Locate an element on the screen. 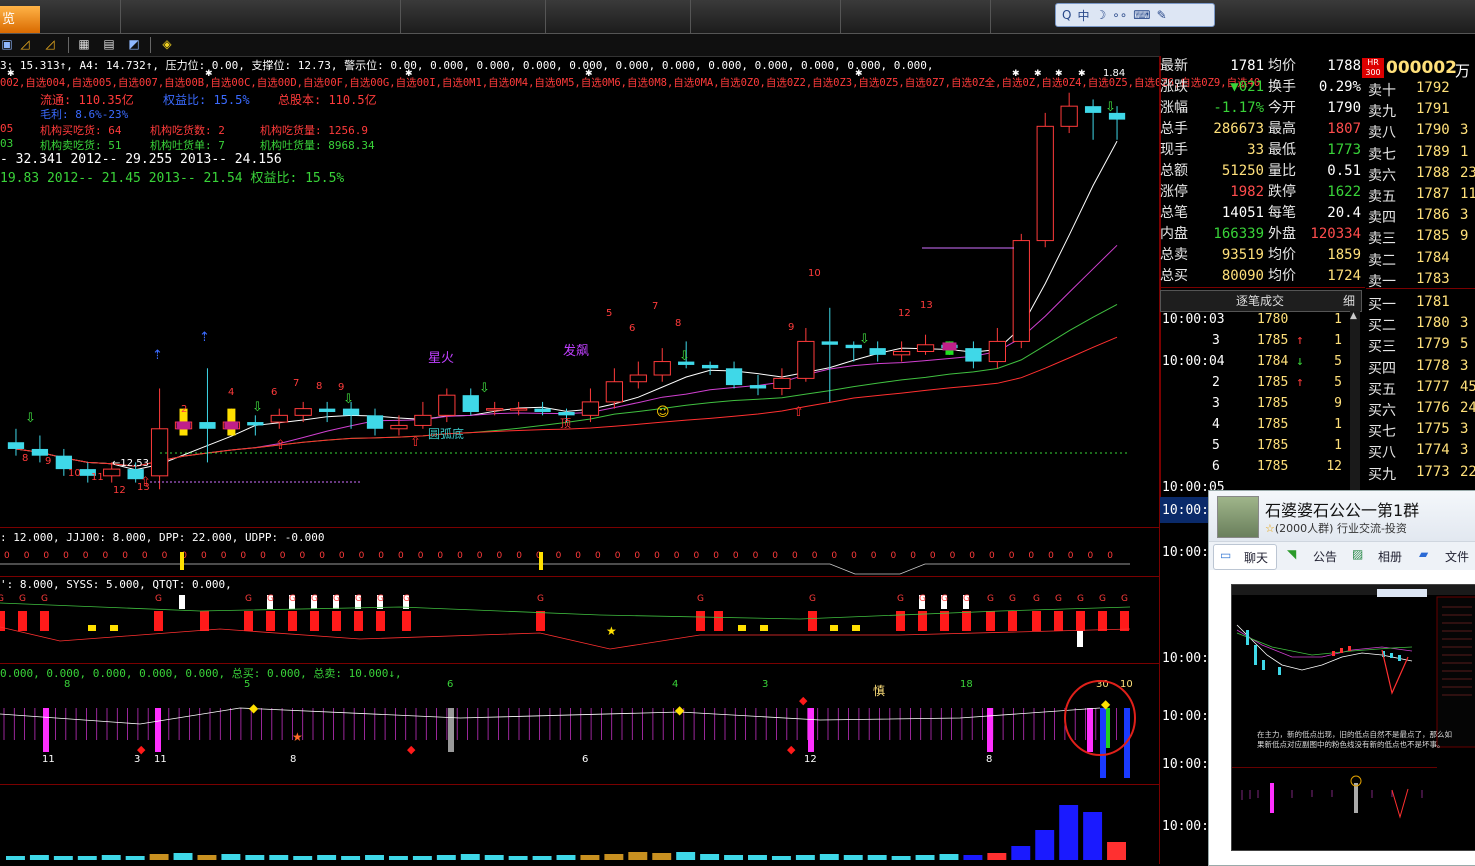 Image resolution: width=1475 pixels, height=866 pixels. signal-arrow-icon: ⇡ is located at coordinates (204, 337).